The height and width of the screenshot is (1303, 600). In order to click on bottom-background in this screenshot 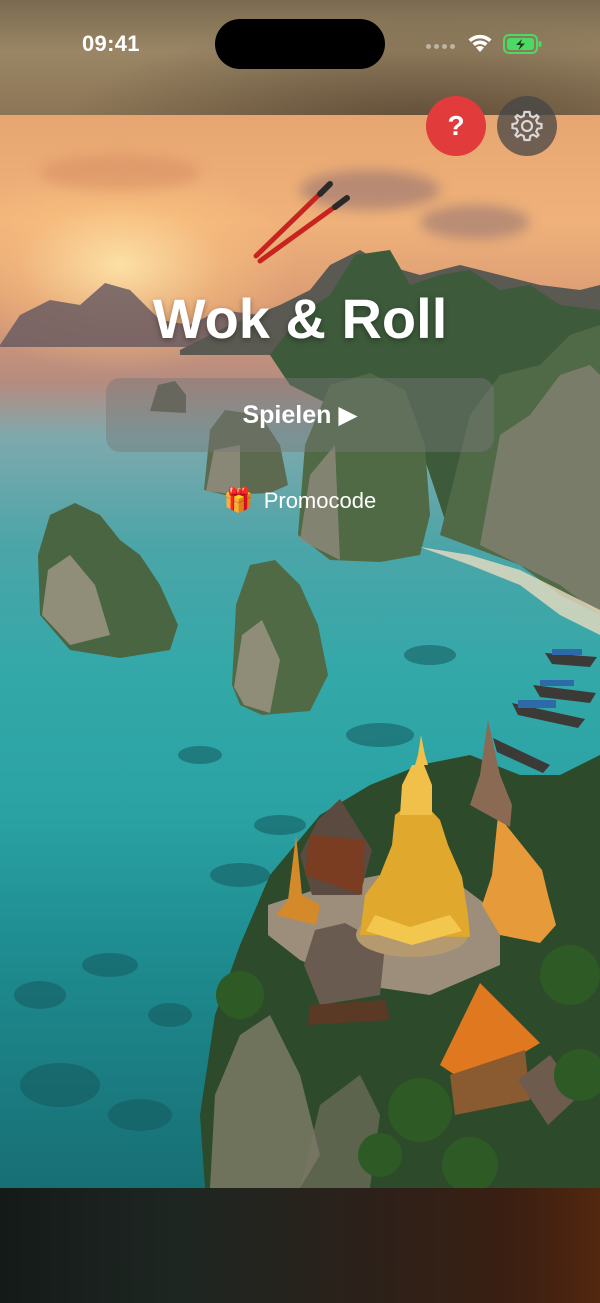, I will do `click(300, 1245)`.